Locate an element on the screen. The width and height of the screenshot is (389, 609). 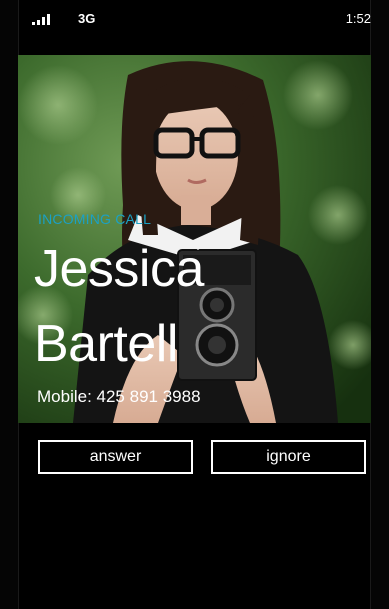
ignore-button: ignore is located at coordinates (288, 457).